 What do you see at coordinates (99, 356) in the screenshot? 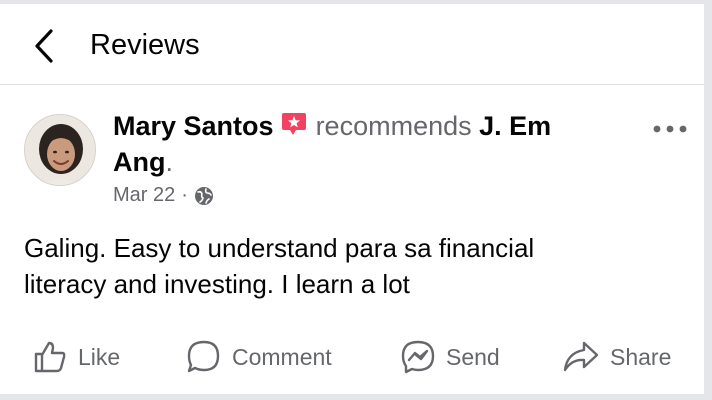
I see `like-label: Like` at bounding box center [99, 356].